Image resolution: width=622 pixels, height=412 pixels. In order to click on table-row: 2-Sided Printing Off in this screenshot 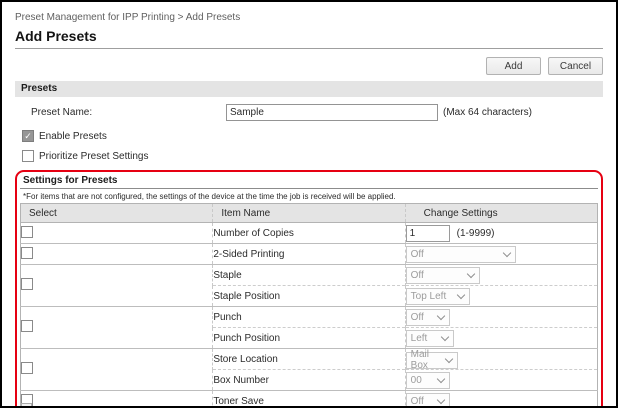, I will do `click(309, 254)`.